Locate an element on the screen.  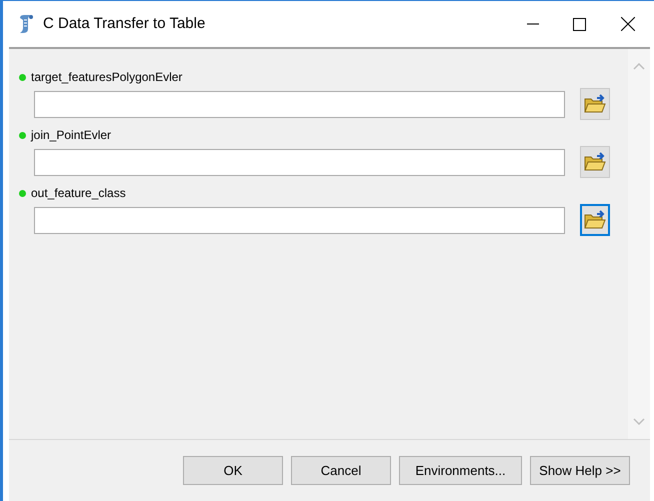
close-icon is located at coordinates (628, 24).